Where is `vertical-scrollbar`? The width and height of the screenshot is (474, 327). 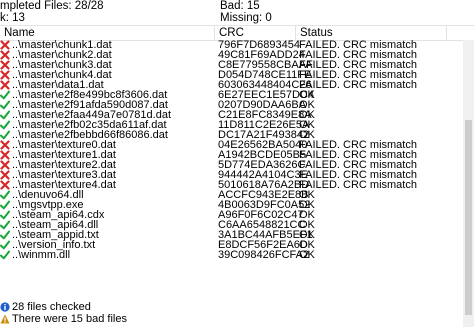 vertical-scrollbar is located at coordinates (468, 183).